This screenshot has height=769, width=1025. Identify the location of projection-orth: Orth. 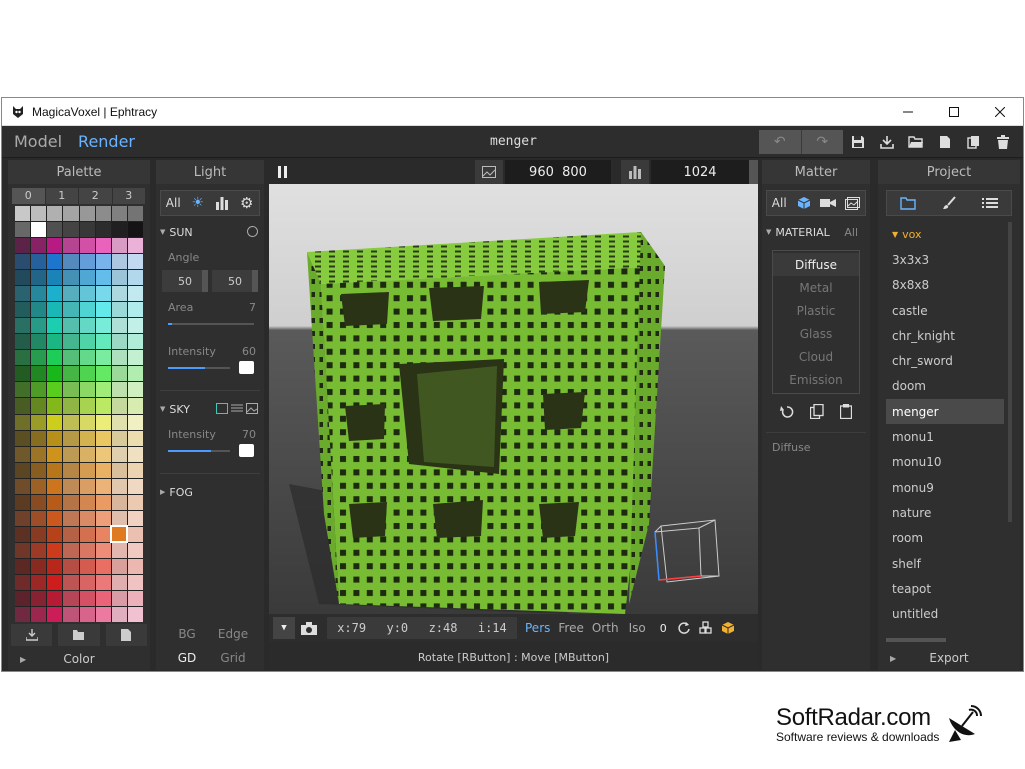
(605, 628).